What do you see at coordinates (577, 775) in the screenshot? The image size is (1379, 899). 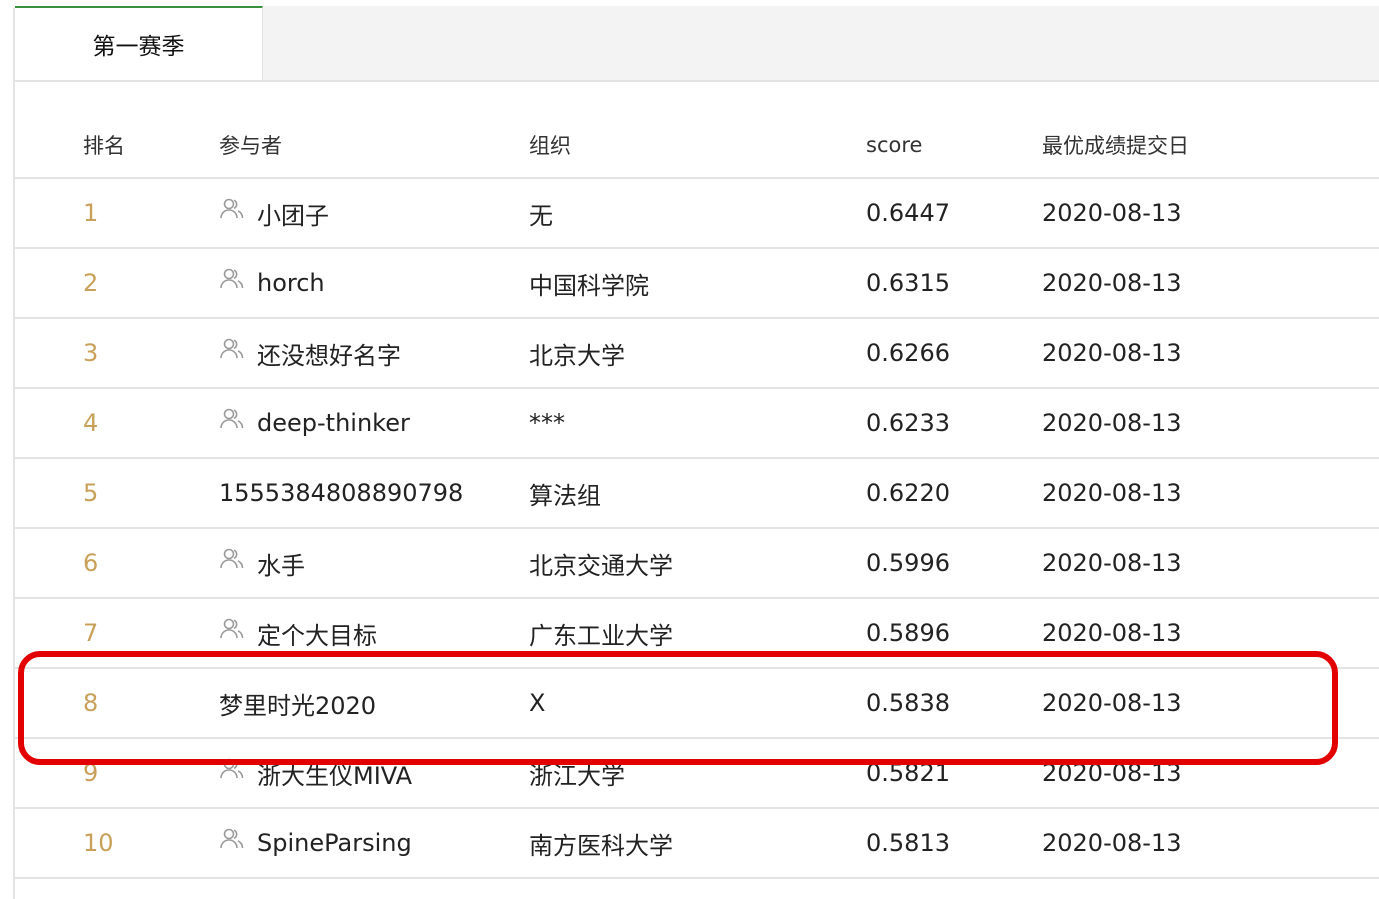 I see `organization-cell: 浙江大学` at bounding box center [577, 775].